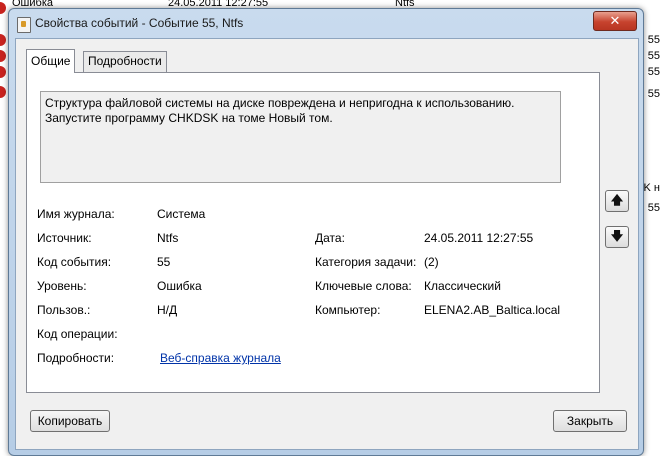  What do you see at coordinates (62, 286) in the screenshot?
I see `level-label: Уровень:` at bounding box center [62, 286].